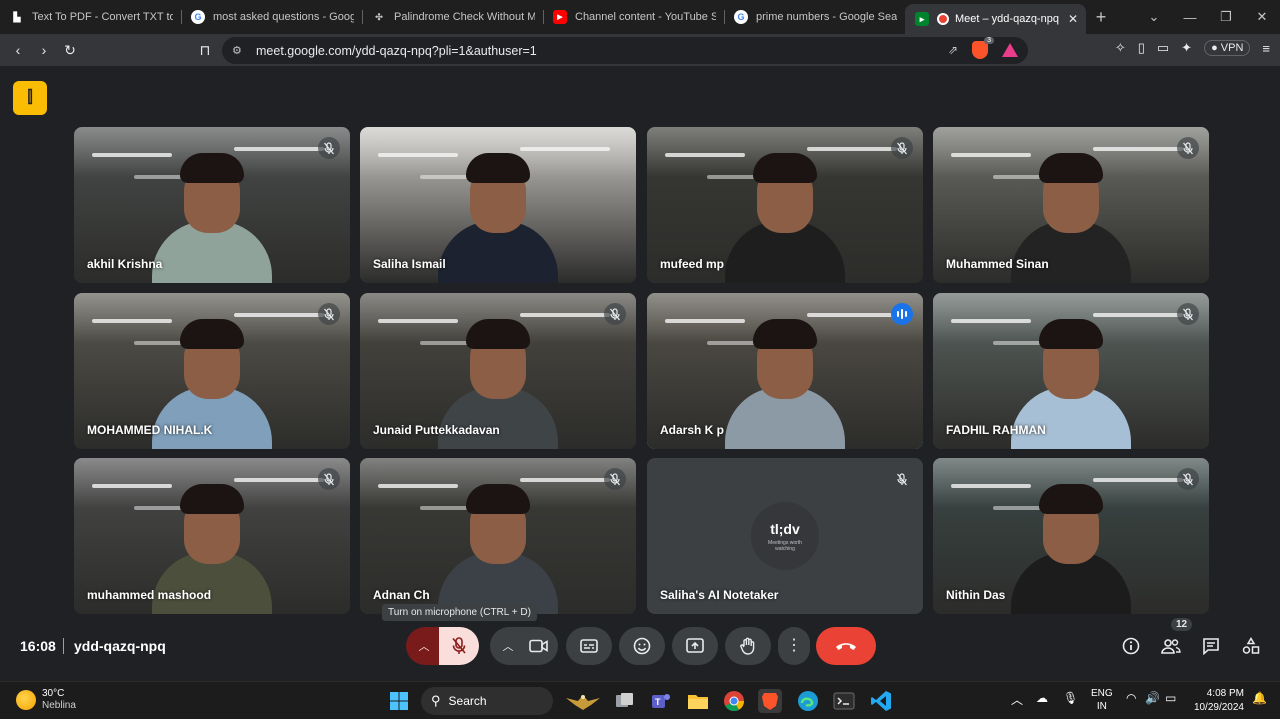 This screenshot has width=1280, height=719. I want to click on site-info-icon: ⚙, so click(239, 50).